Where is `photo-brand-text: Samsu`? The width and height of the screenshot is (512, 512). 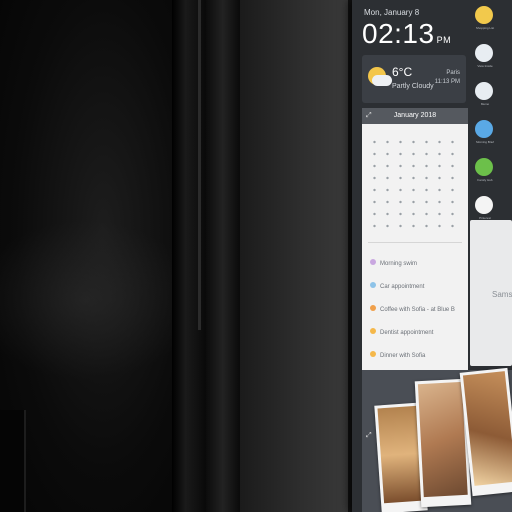
photo-brand-text: Samsu is located at coordinates (502, 294).